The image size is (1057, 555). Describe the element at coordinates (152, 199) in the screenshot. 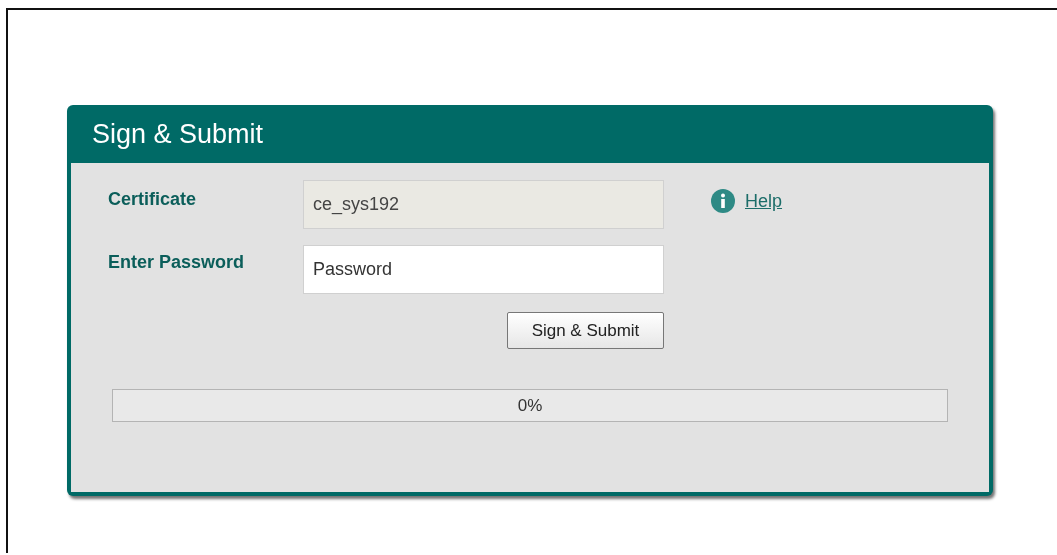

I see `field-label: Certificate` at that location.